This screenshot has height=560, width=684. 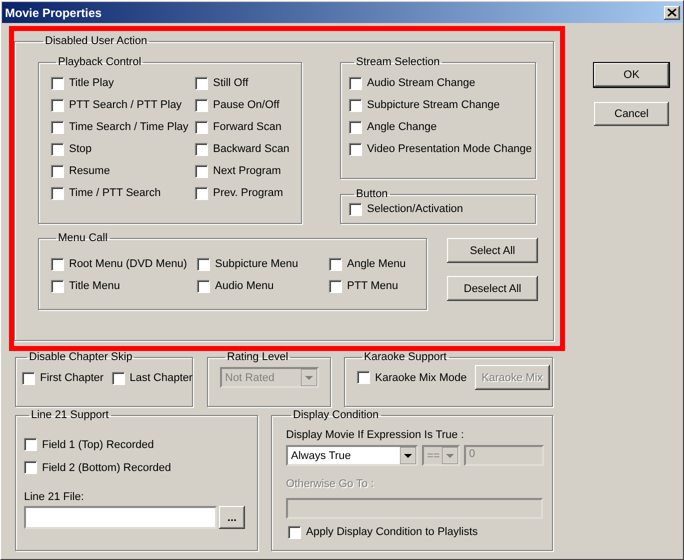 What do you see at coordinates (128, 127) in the screenshot?
I see `checkbox-label: Time Search / Time Play` at bounding box center [128, 127].